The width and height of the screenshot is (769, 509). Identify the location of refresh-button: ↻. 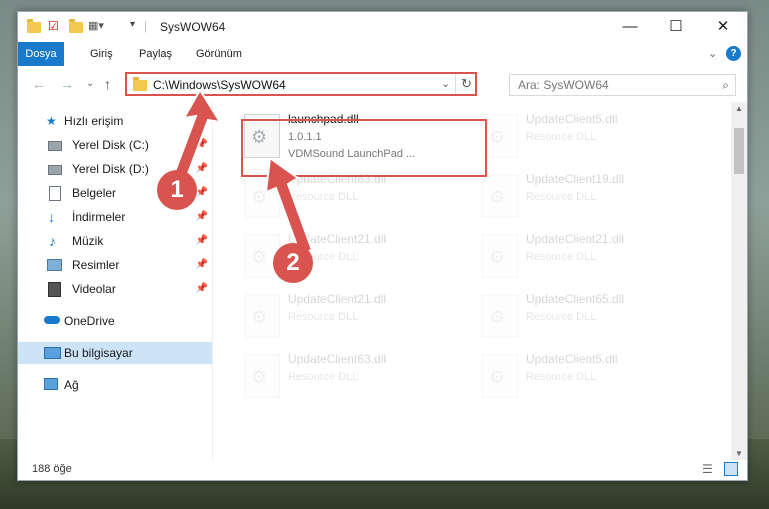
(466, 84).